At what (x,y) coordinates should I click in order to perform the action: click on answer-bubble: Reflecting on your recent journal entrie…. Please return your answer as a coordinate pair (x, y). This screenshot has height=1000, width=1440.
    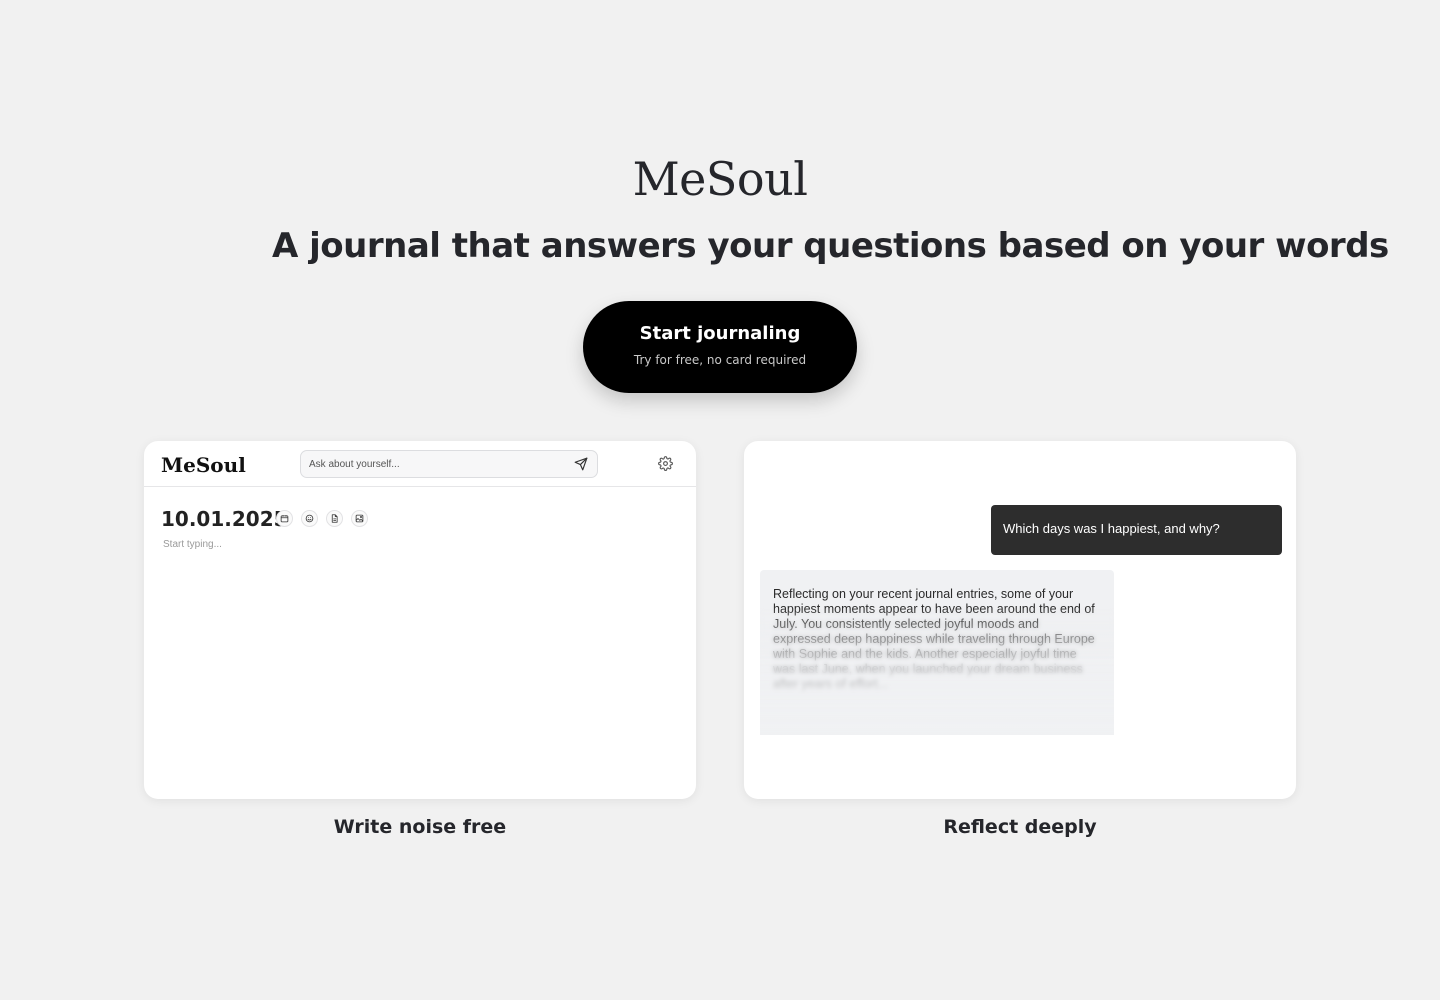
    Looking at the image, I should click on (937, 652).